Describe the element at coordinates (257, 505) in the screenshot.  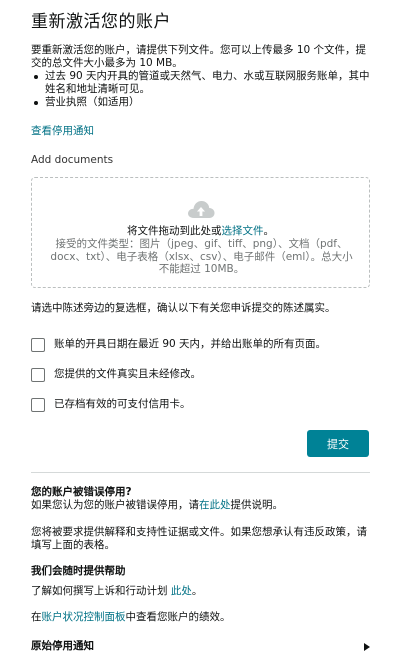
I see `wrong-text-suffix: 提供说明。` at that location.